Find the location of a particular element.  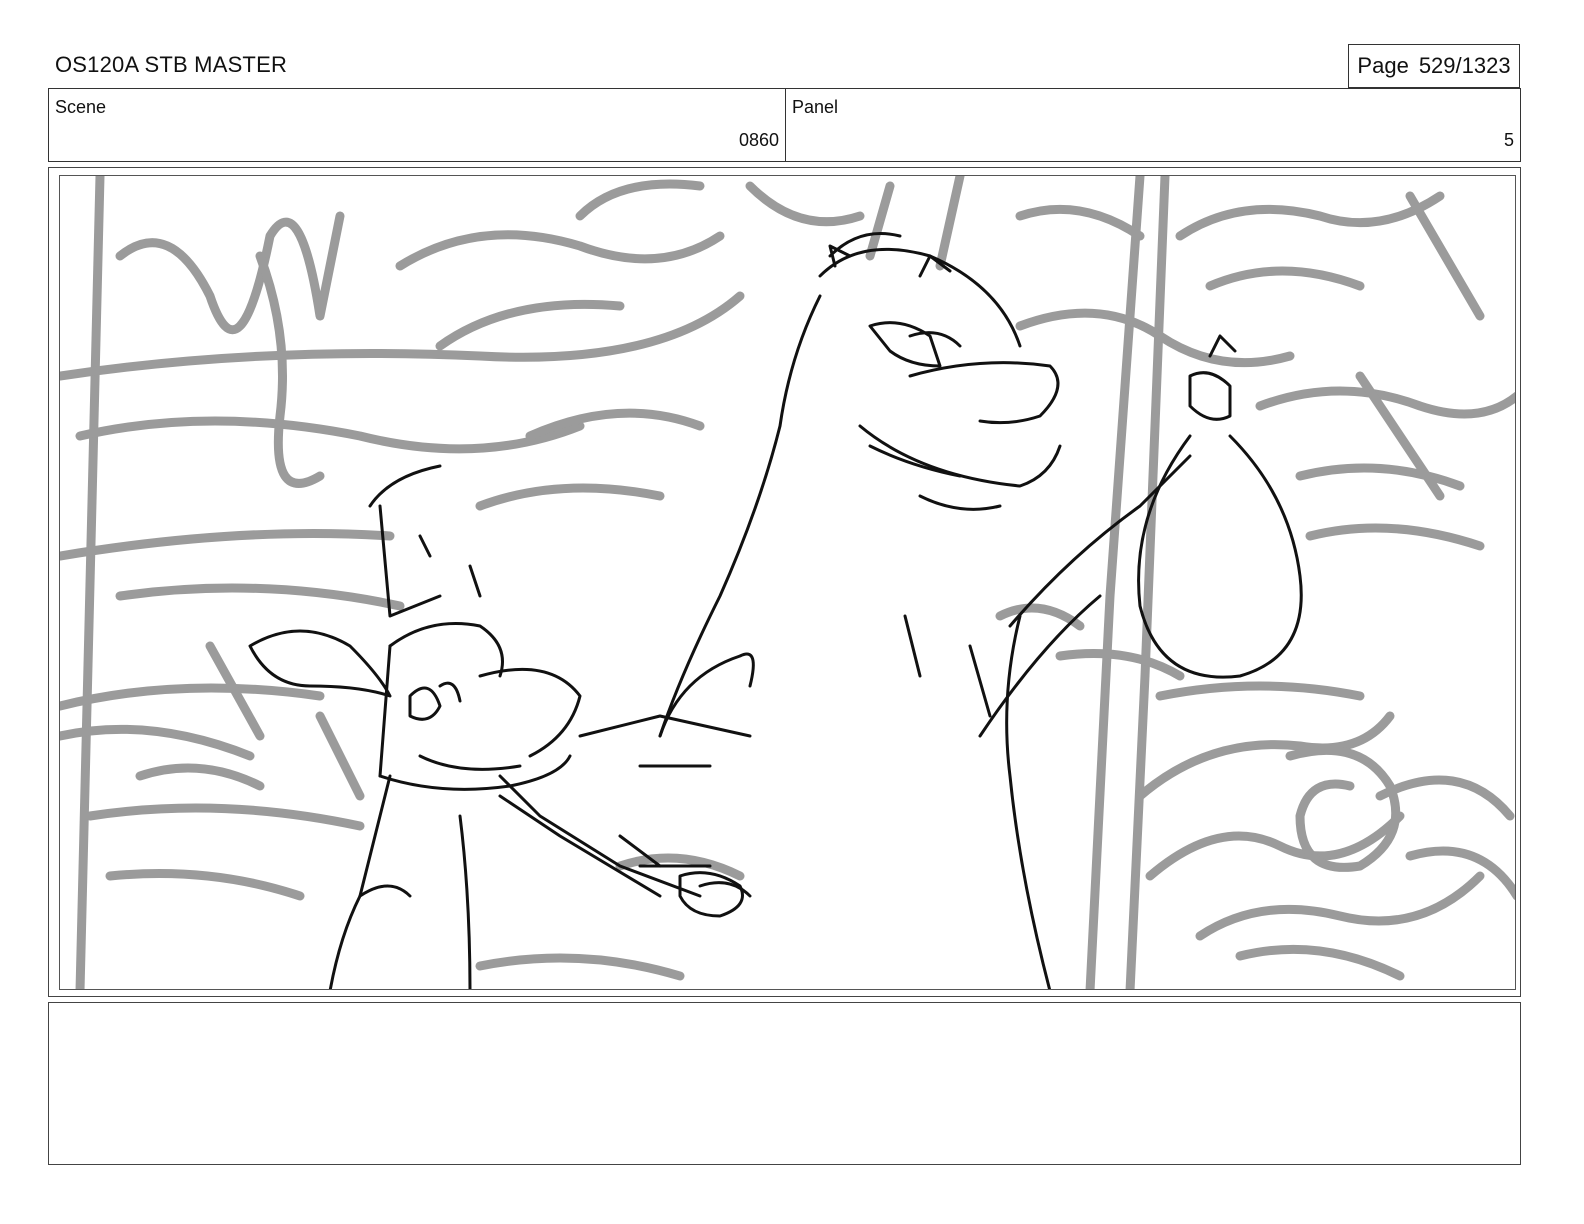

page-label: Page is located at coordinates (1383, 65).